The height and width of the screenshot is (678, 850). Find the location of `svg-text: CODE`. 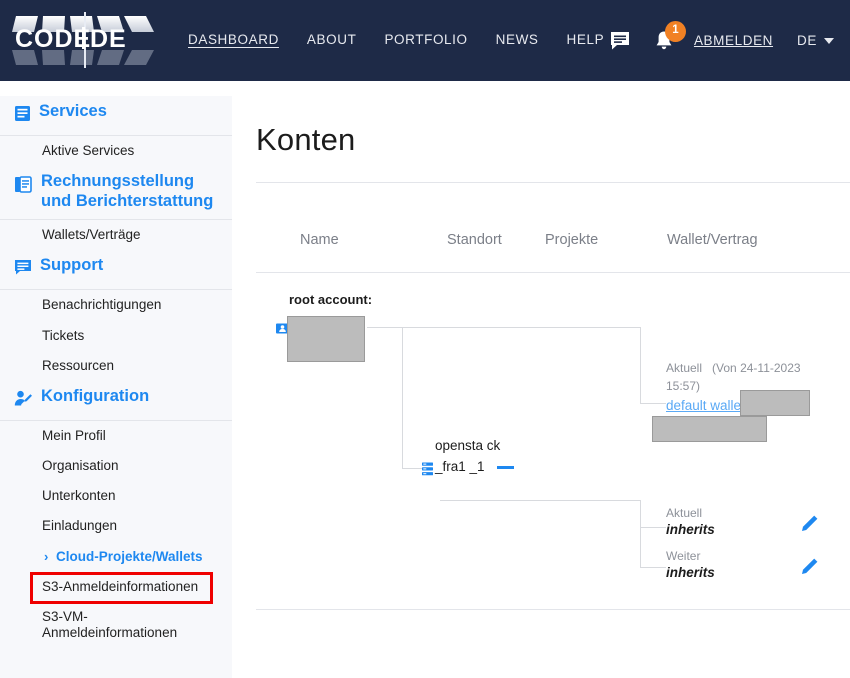

svg-text: CODE is located at coordinates (53, 39).